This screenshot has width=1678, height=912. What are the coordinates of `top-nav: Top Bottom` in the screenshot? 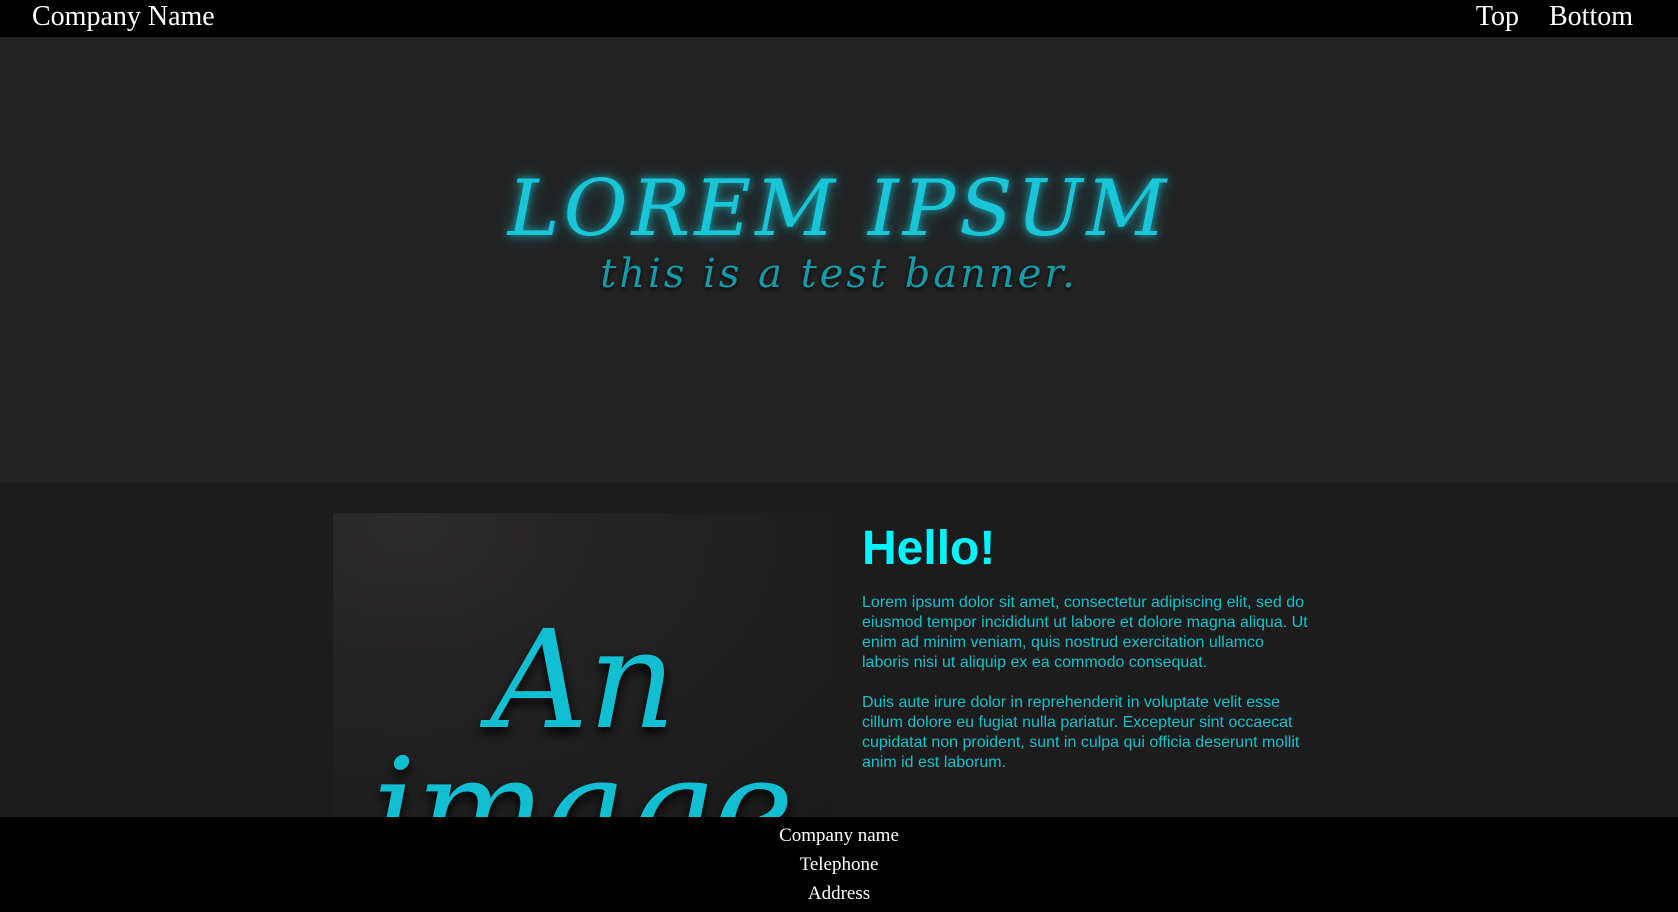 It's located at (1554, 16).